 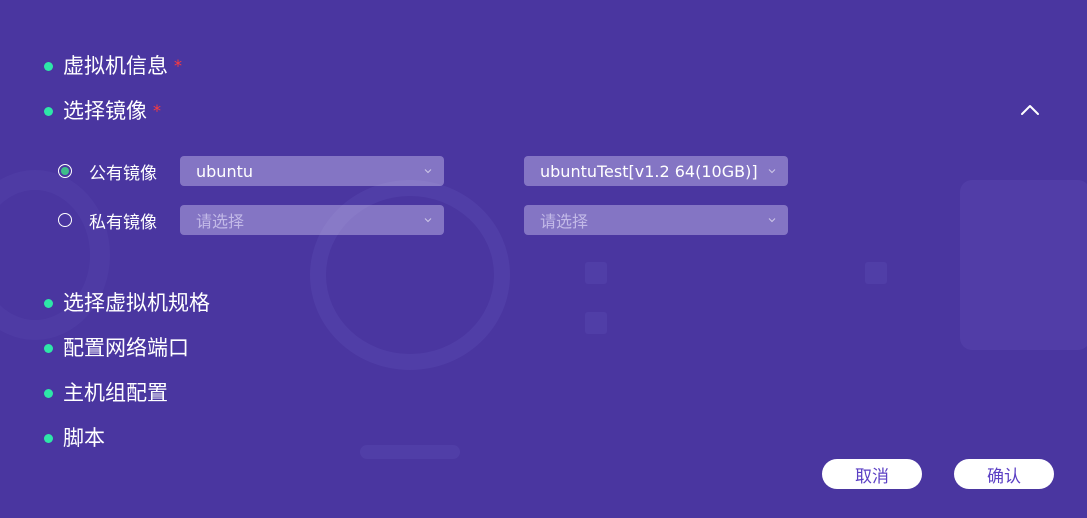 I want to click on radio-label: 公有镜像, so click(x=123, y=173).